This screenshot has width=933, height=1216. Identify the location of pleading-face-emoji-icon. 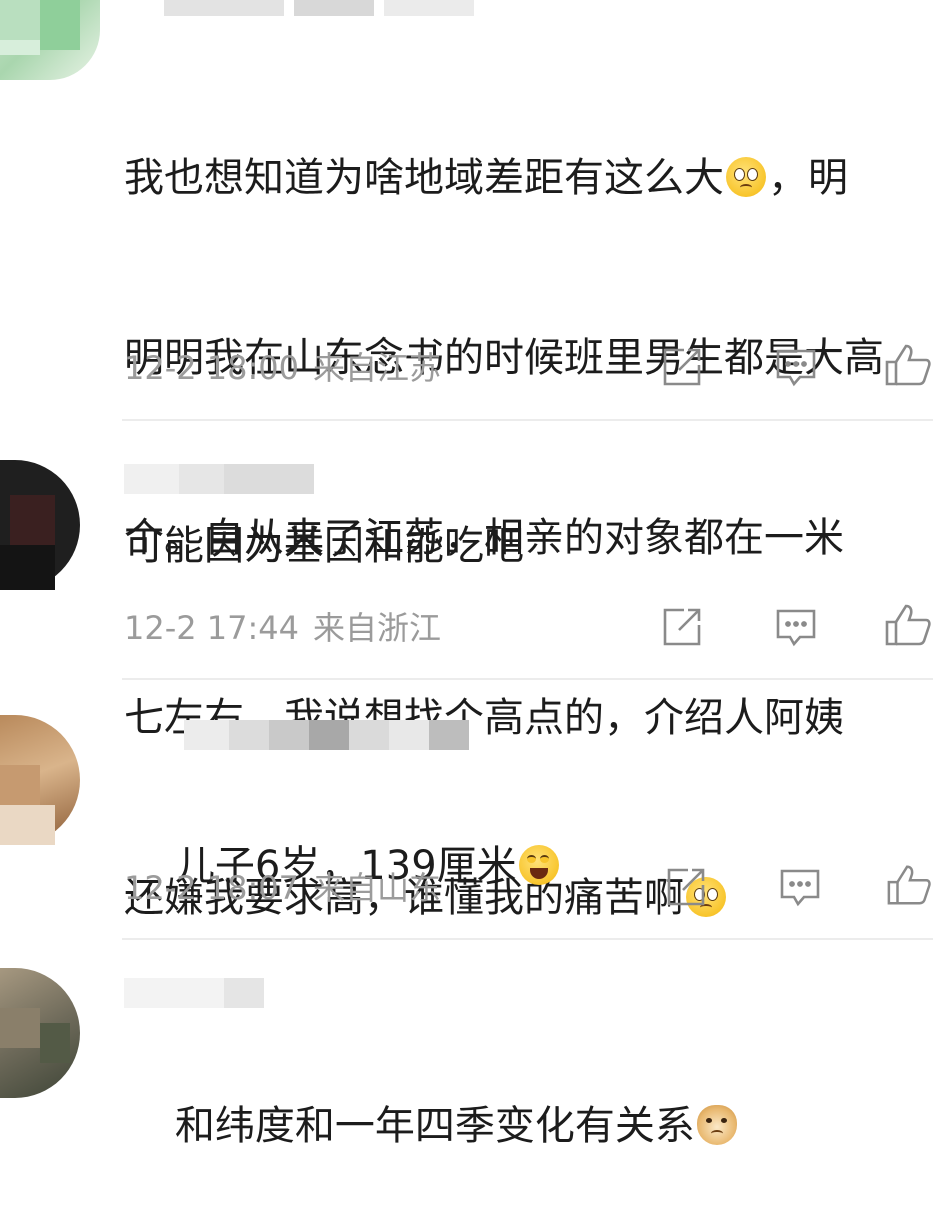
(746, 177).